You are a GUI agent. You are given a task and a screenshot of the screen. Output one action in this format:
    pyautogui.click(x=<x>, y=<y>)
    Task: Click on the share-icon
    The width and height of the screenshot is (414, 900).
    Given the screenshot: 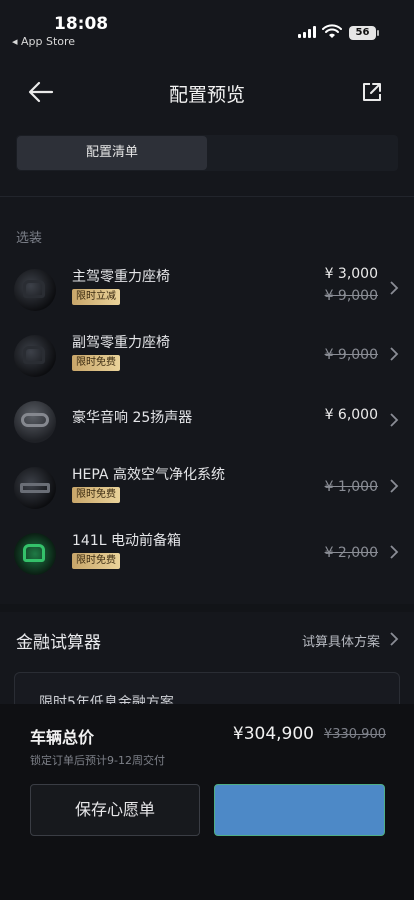 What is the action you would take?
    pyautogui.click(x=372, y=92)
    